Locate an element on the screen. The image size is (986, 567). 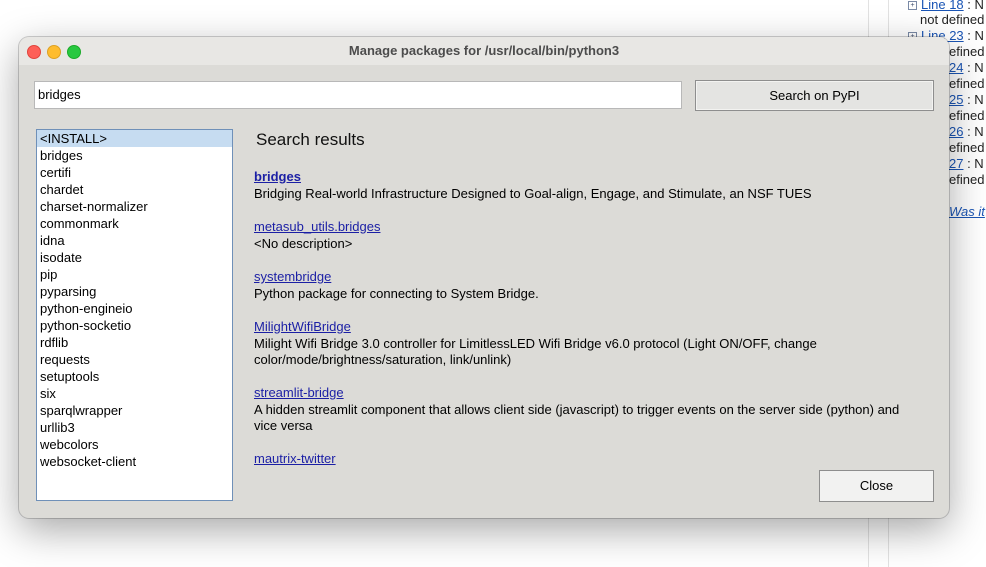
package-list-item: commonmark is located at coordinates (134, 223).